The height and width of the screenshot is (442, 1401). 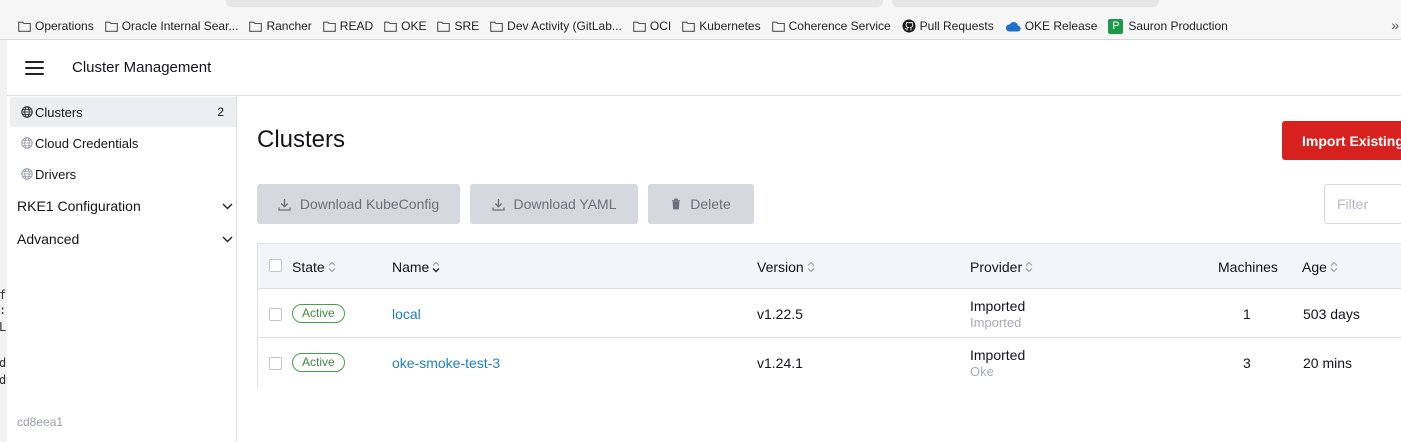 What do you see at coordinates (125, 239) in the screenshot?
I see `sidebar-group-advanced: Advanced` at bounding box center [125, 239].